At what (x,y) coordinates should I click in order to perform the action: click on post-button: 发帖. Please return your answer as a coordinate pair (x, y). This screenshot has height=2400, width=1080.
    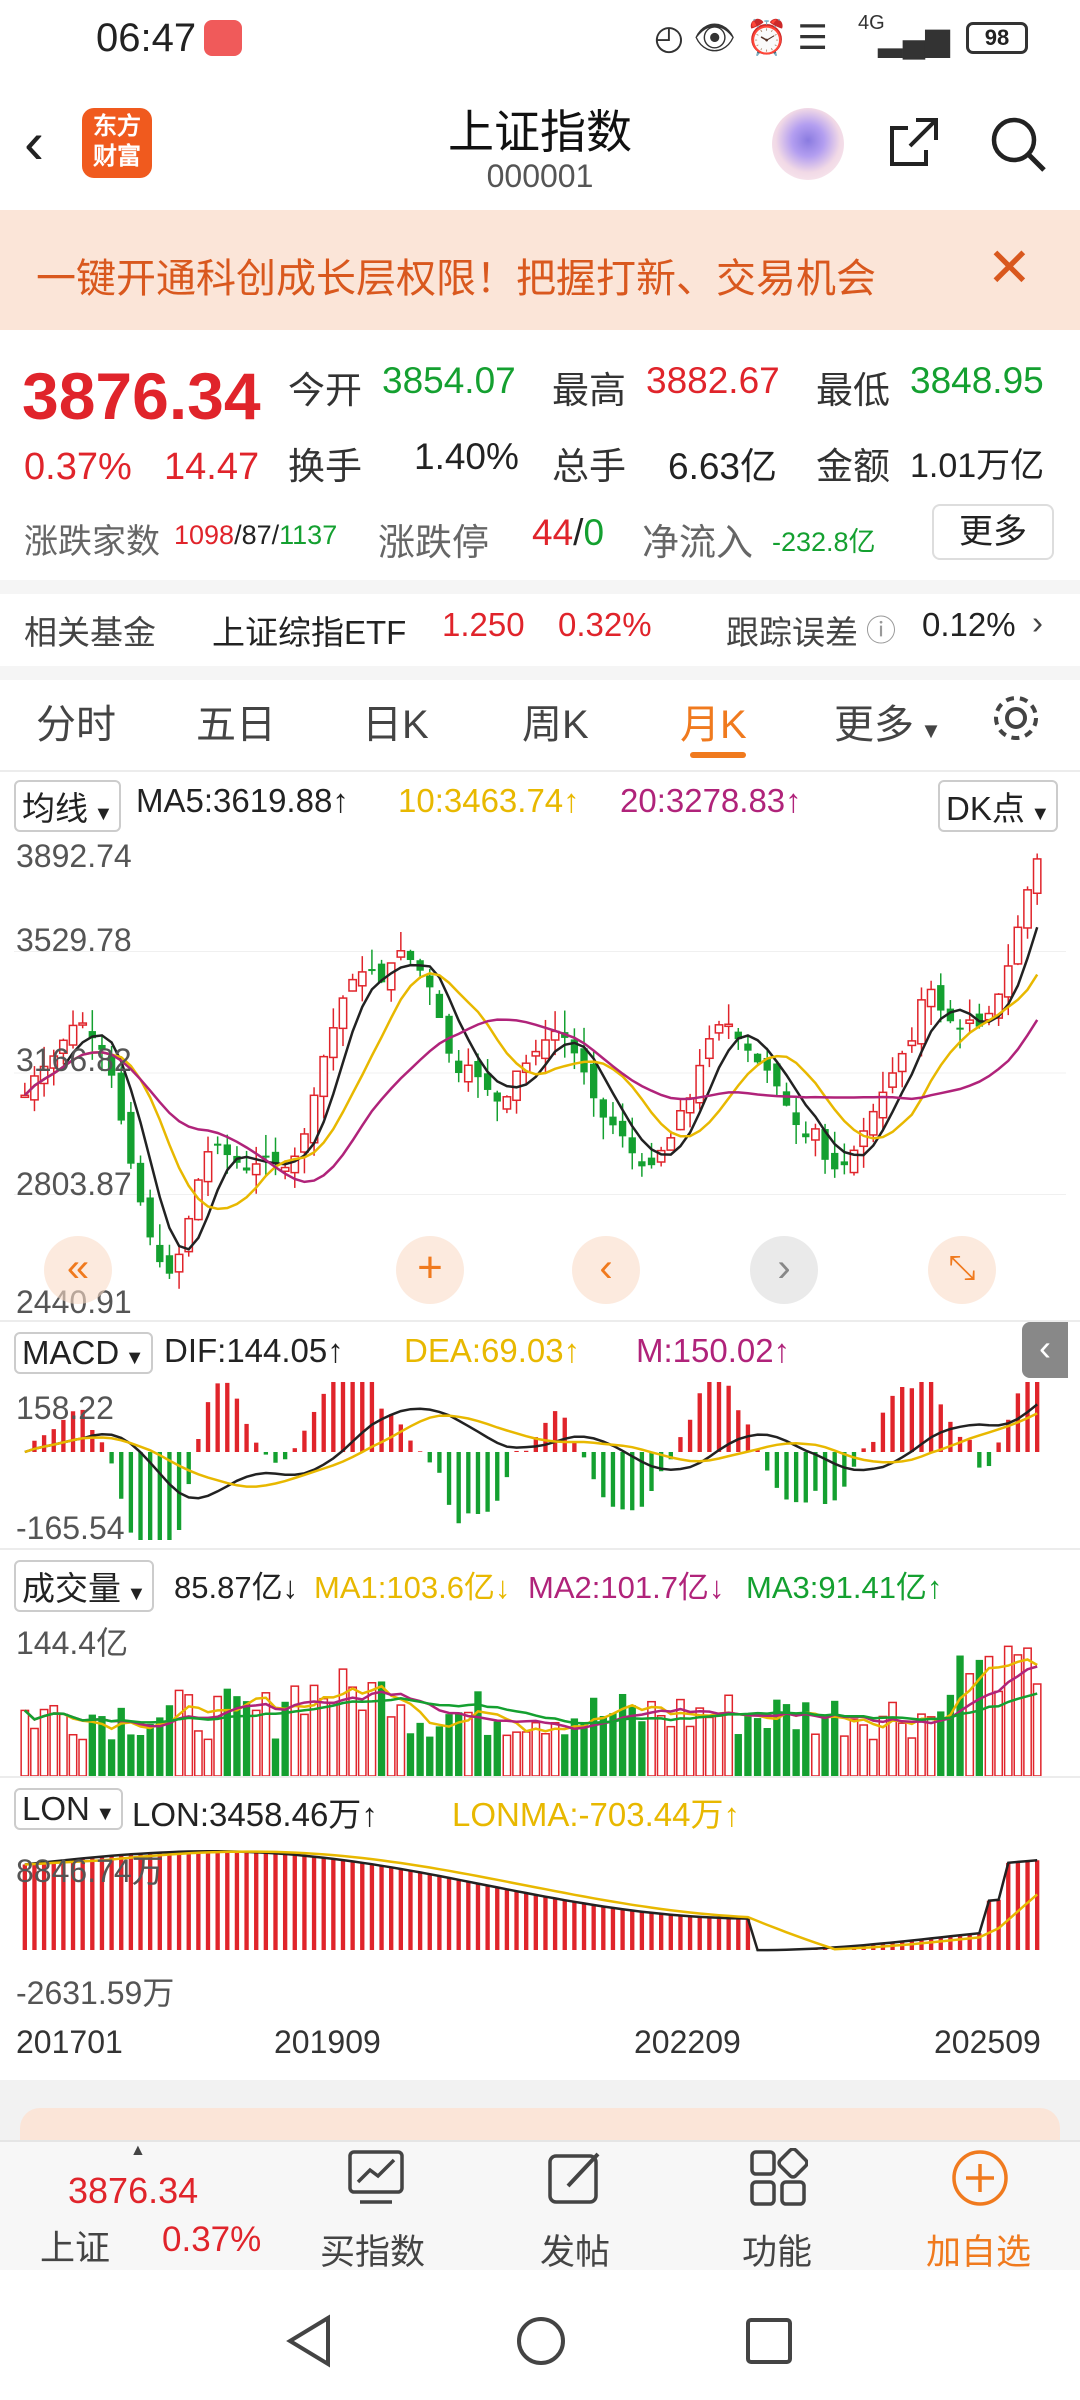
    Looking at the image, I should click on (575, 2249).